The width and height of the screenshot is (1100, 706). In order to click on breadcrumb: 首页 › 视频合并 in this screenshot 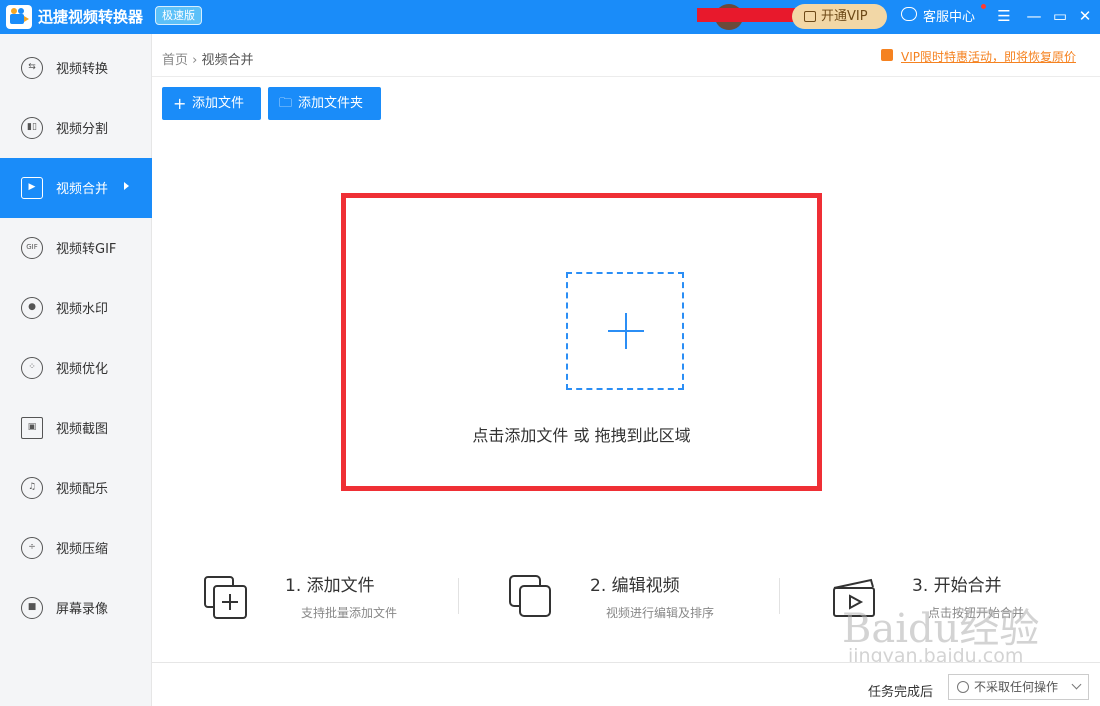, I will do `click(208, 58)`.